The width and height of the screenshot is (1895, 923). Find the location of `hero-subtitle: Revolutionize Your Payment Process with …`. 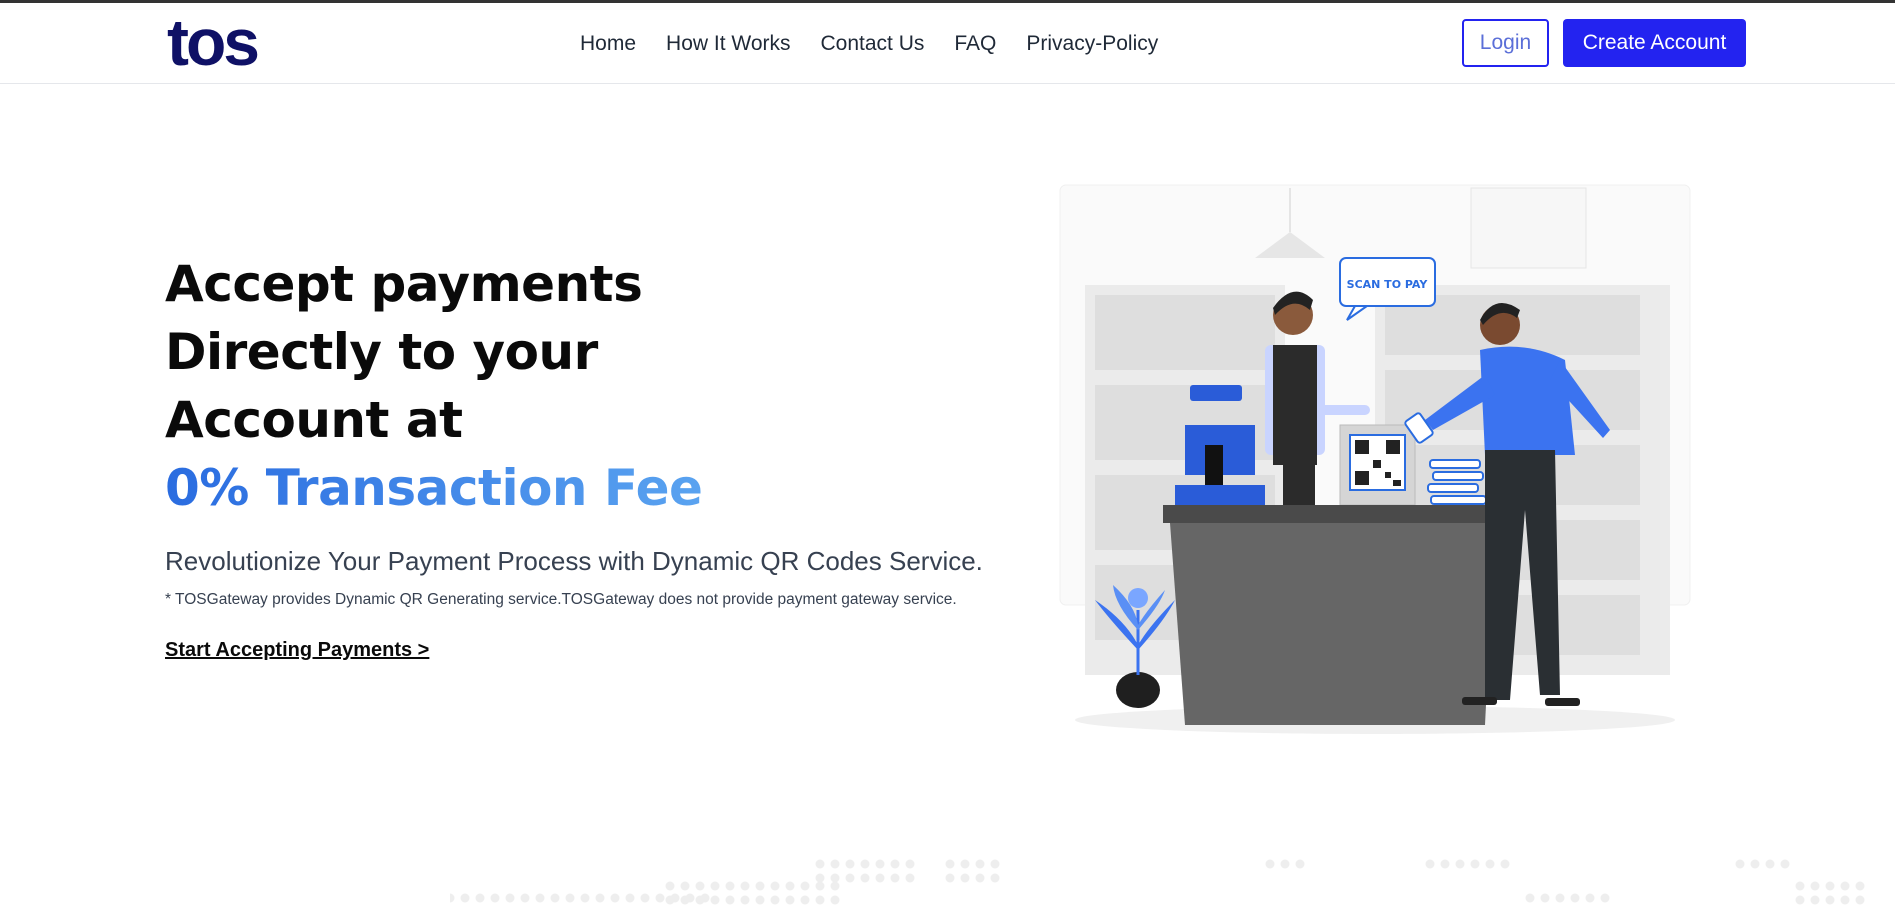

hero-subtitle: Revolutionize Your Payment Process with … is located at coordinates (574, 561).